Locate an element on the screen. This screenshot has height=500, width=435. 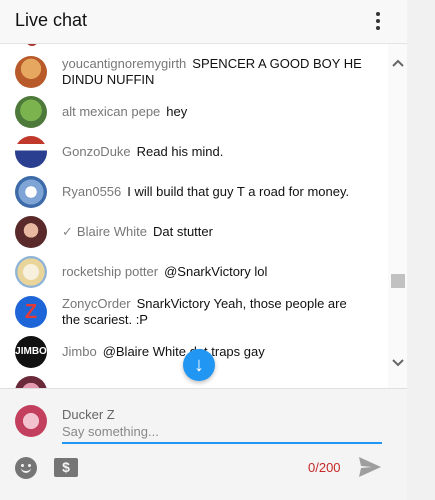
scrollbar-track is located at coordinates (397, 216).